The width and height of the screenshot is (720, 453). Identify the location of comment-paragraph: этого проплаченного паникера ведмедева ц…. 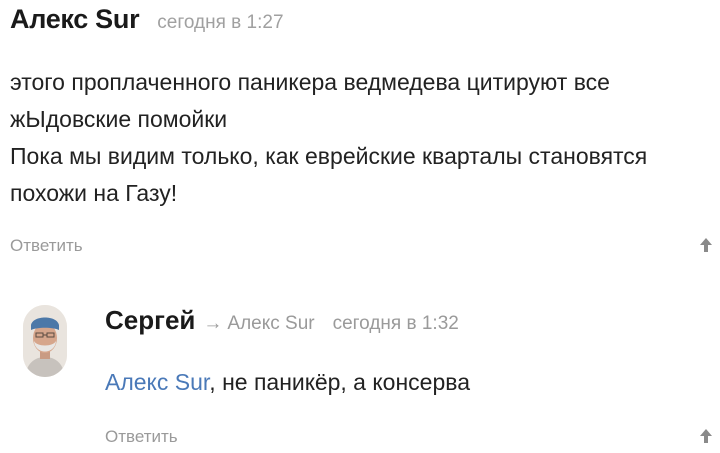
(310, 100).